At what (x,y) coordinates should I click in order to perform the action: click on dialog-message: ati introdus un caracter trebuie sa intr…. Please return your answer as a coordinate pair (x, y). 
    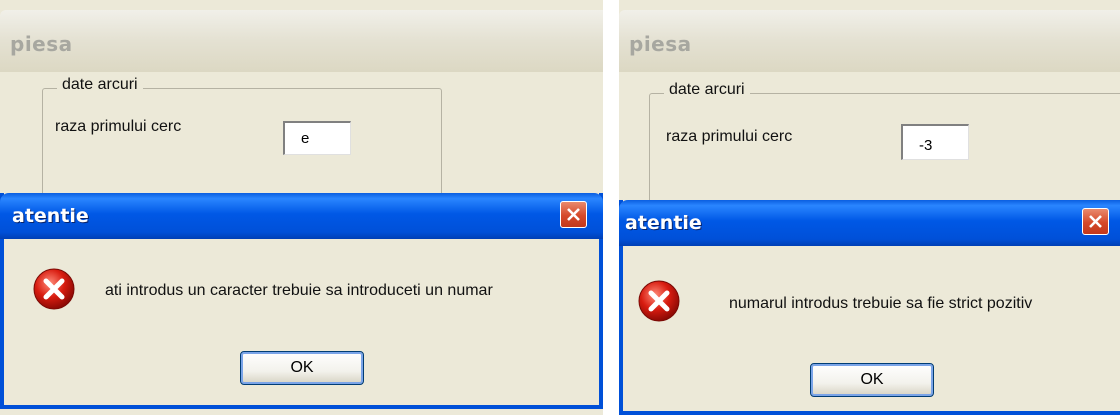
    Looking at the image, I should click on (299, 290).